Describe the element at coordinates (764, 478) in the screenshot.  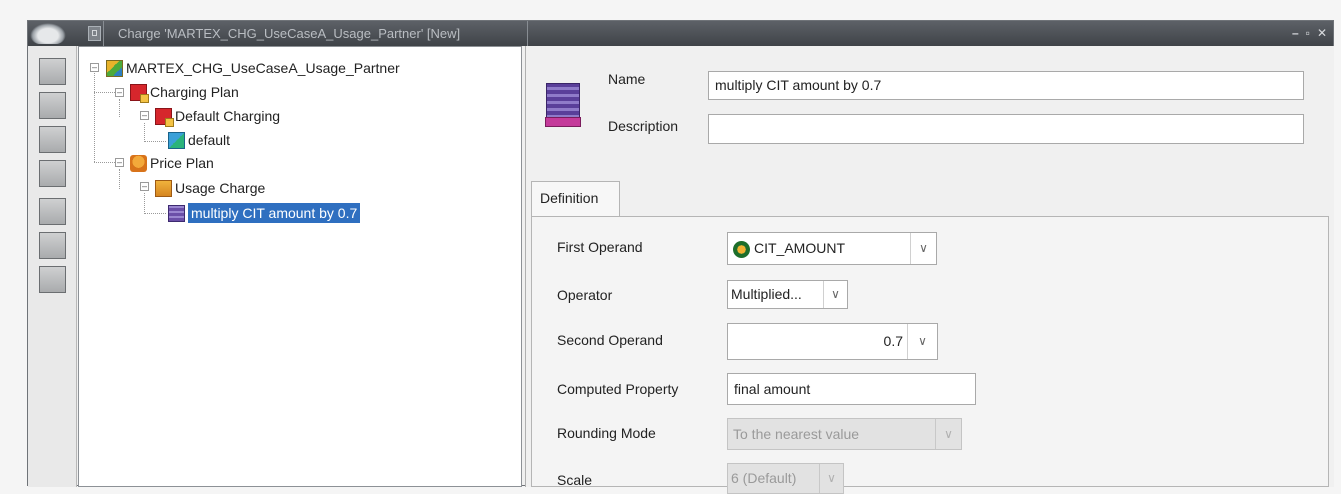
I see `scale-value: 6 (Default)` at that location.